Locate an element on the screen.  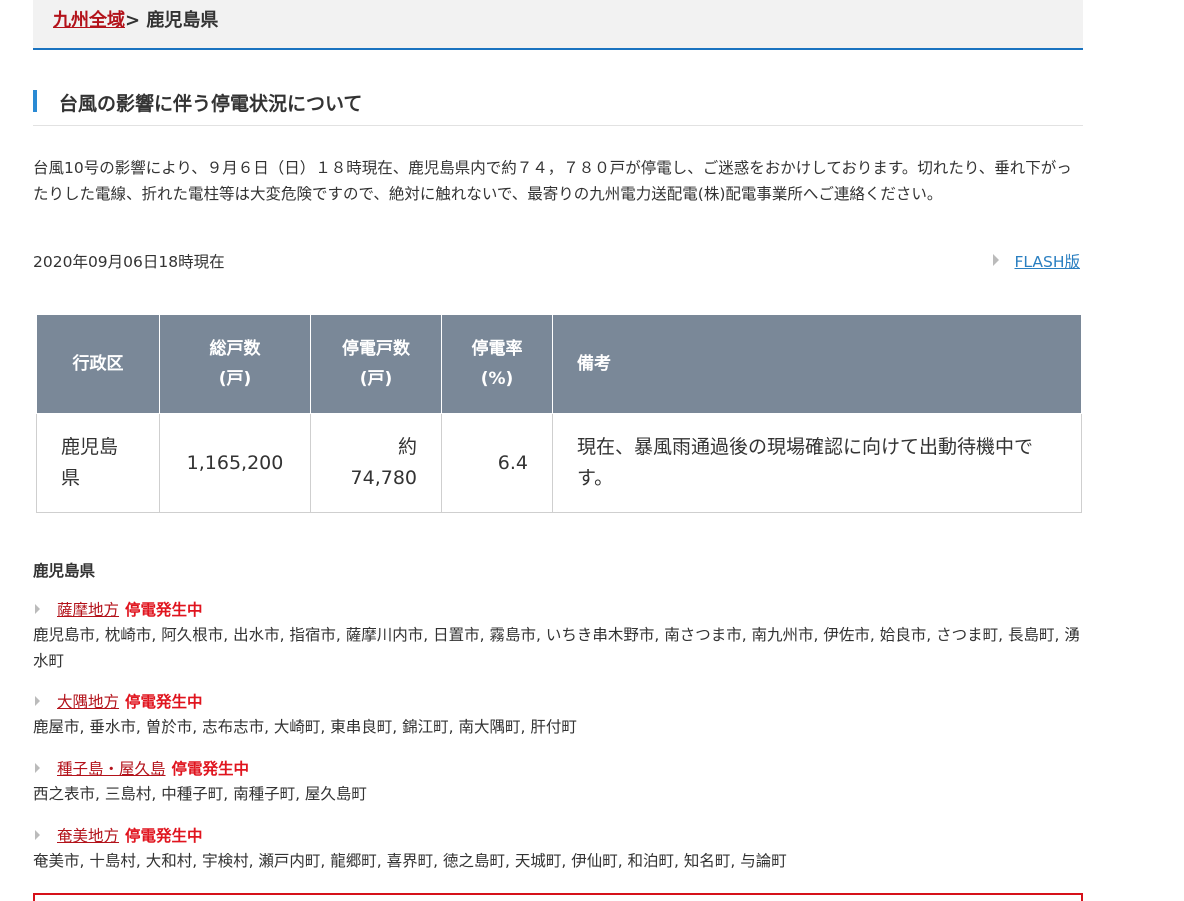
region-city-list: 西之表市, 三島村, 中種子町, 南種子町, 屋久島町 is located at coordinates (200, 794).